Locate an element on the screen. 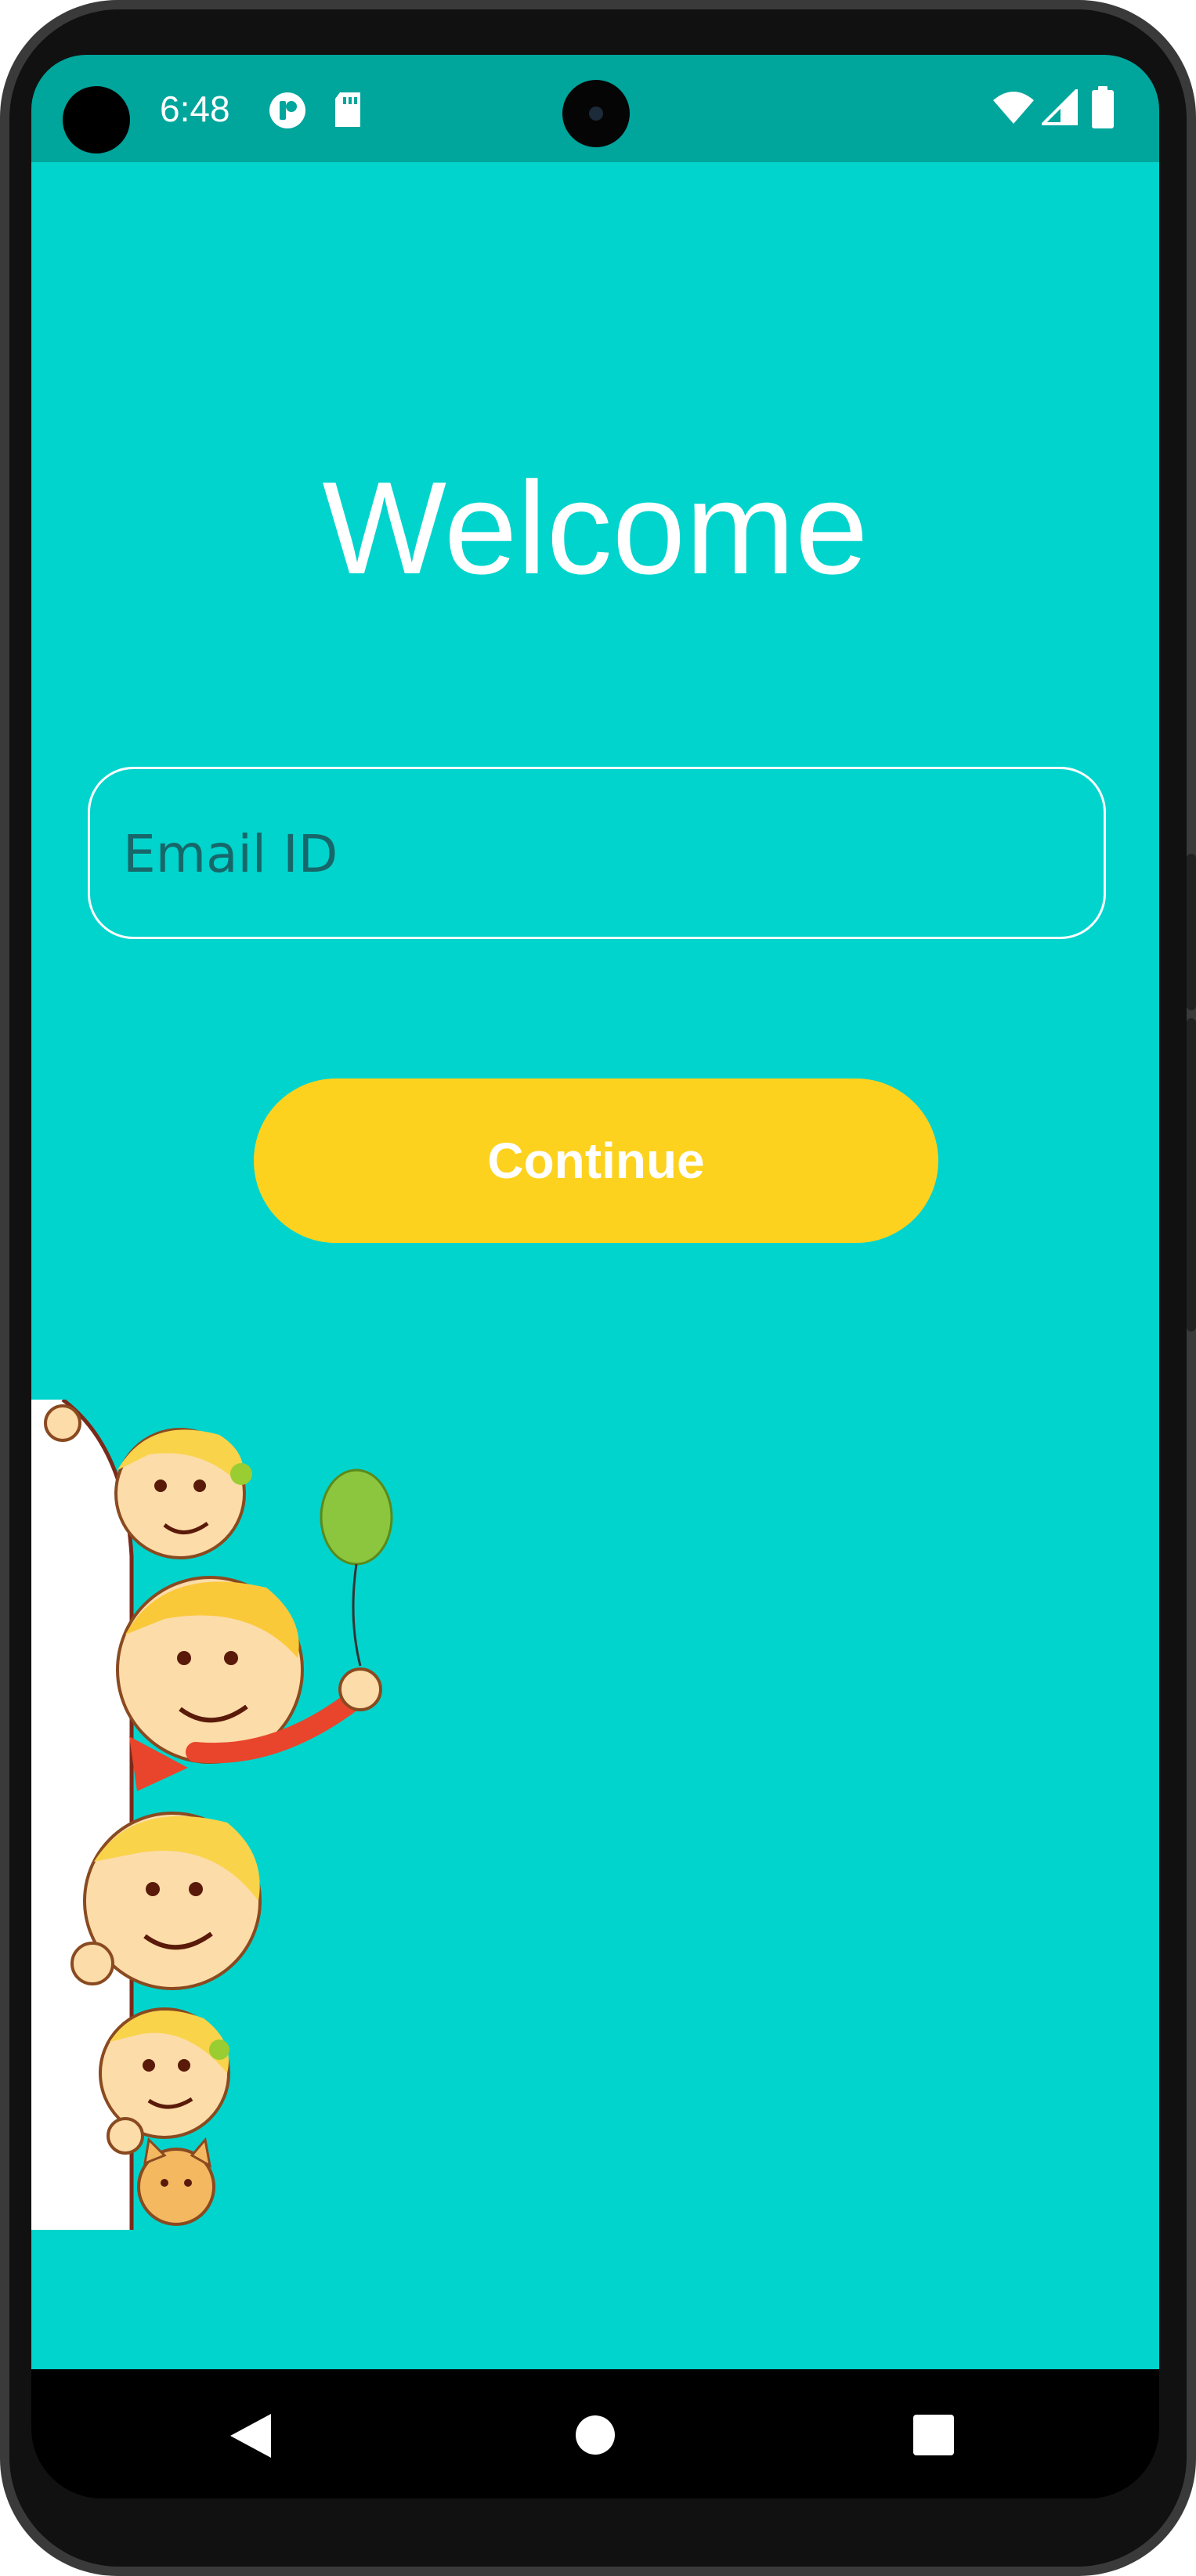  navigation-bar is located at coordinates (595, 2433).